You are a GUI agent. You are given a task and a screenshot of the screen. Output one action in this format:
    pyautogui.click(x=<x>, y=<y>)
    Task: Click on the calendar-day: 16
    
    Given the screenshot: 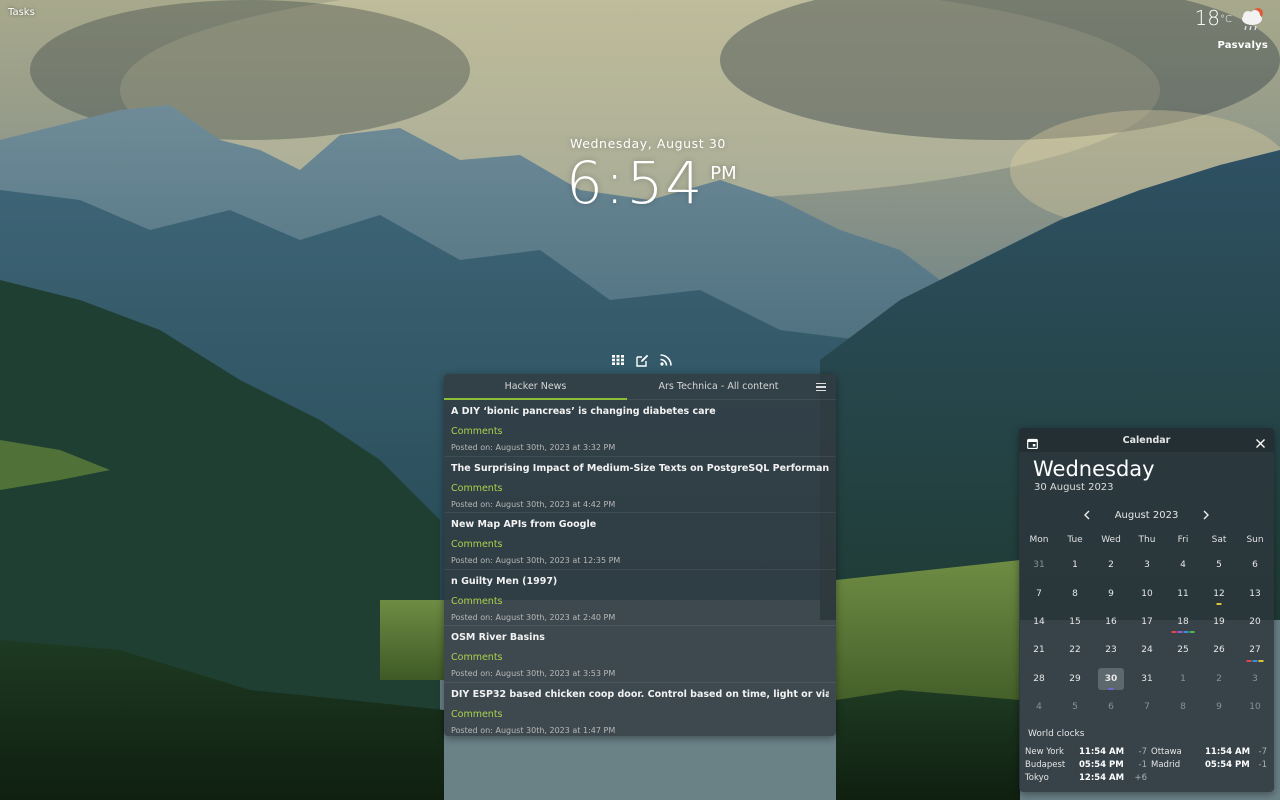 What is the action you would take?
    pyautogui.click(x=1111, y=622)
    